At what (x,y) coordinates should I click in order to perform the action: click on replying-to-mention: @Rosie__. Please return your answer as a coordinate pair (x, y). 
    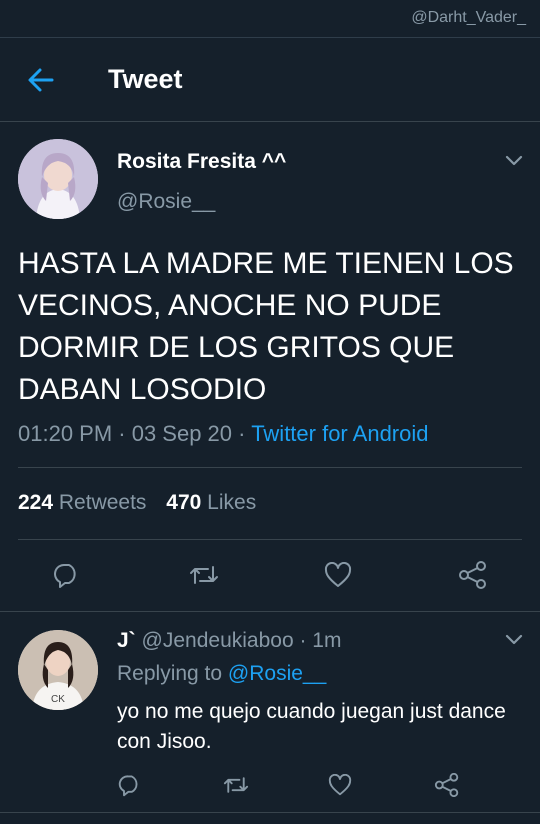
    Looking at the image, I should click on (277, 673).